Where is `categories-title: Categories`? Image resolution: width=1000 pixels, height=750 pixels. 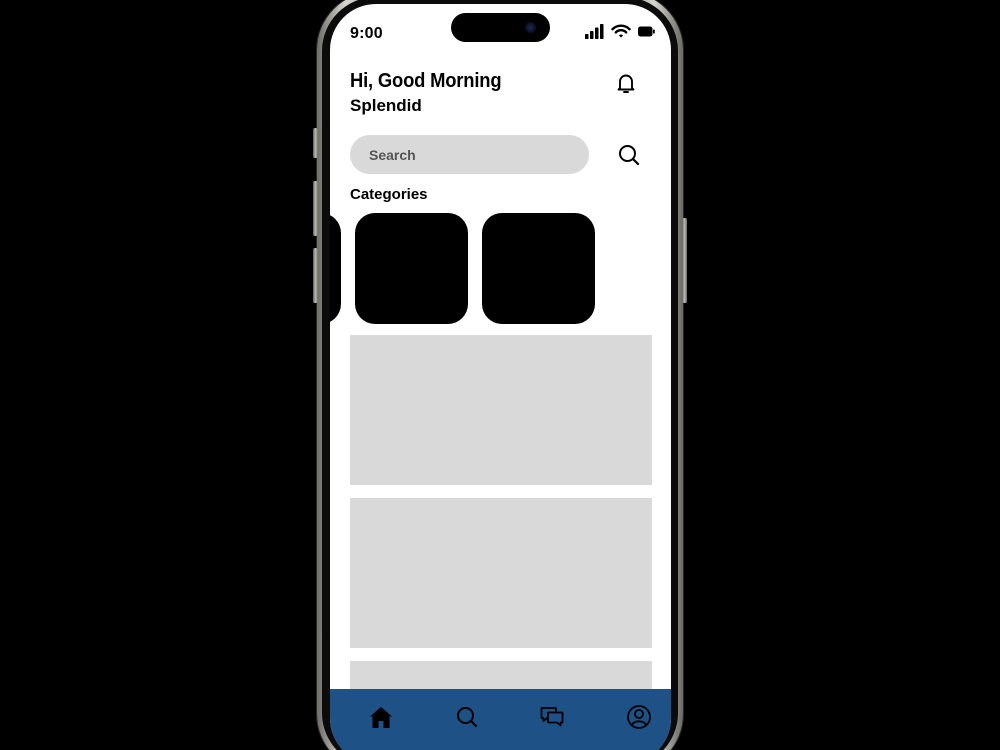 categories-title: Categories is located at coordinates (389, 194).